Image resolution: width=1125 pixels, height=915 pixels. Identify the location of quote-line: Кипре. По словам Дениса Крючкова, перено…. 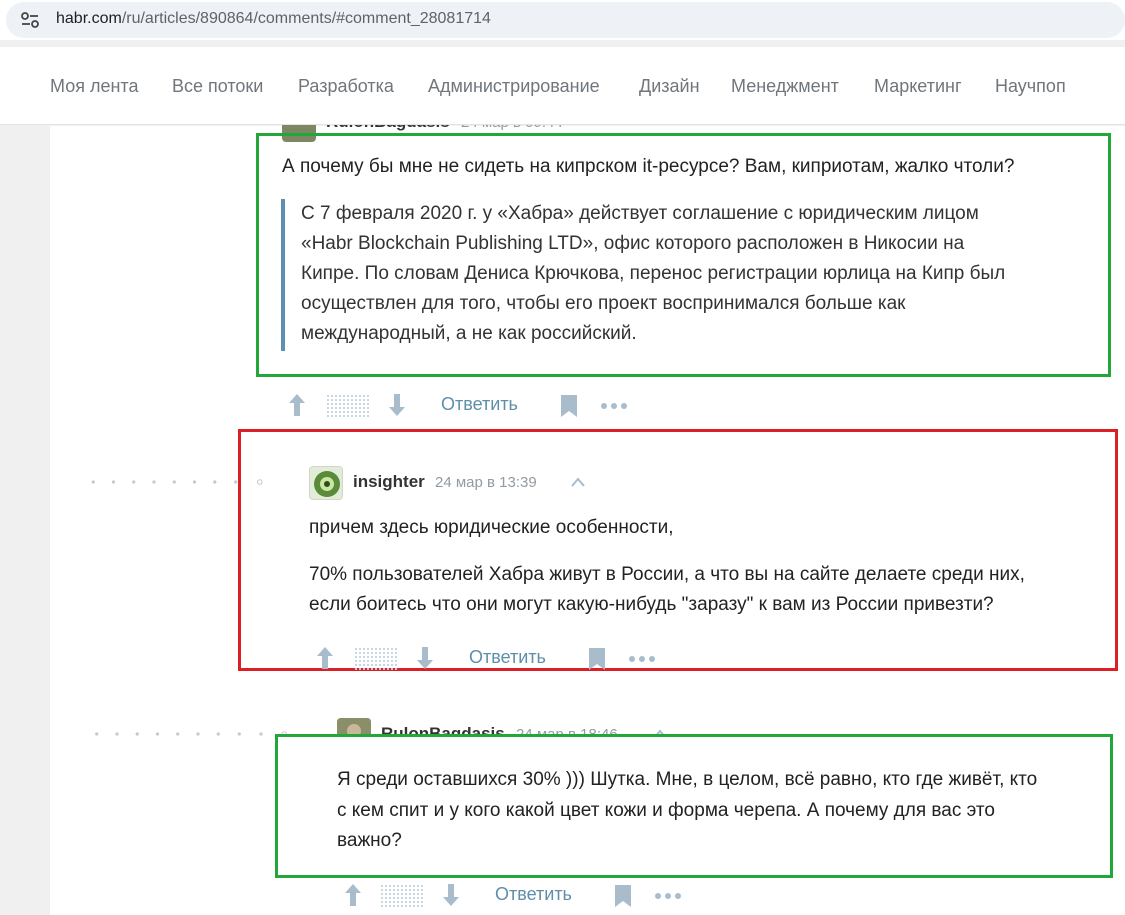
(653, 273).